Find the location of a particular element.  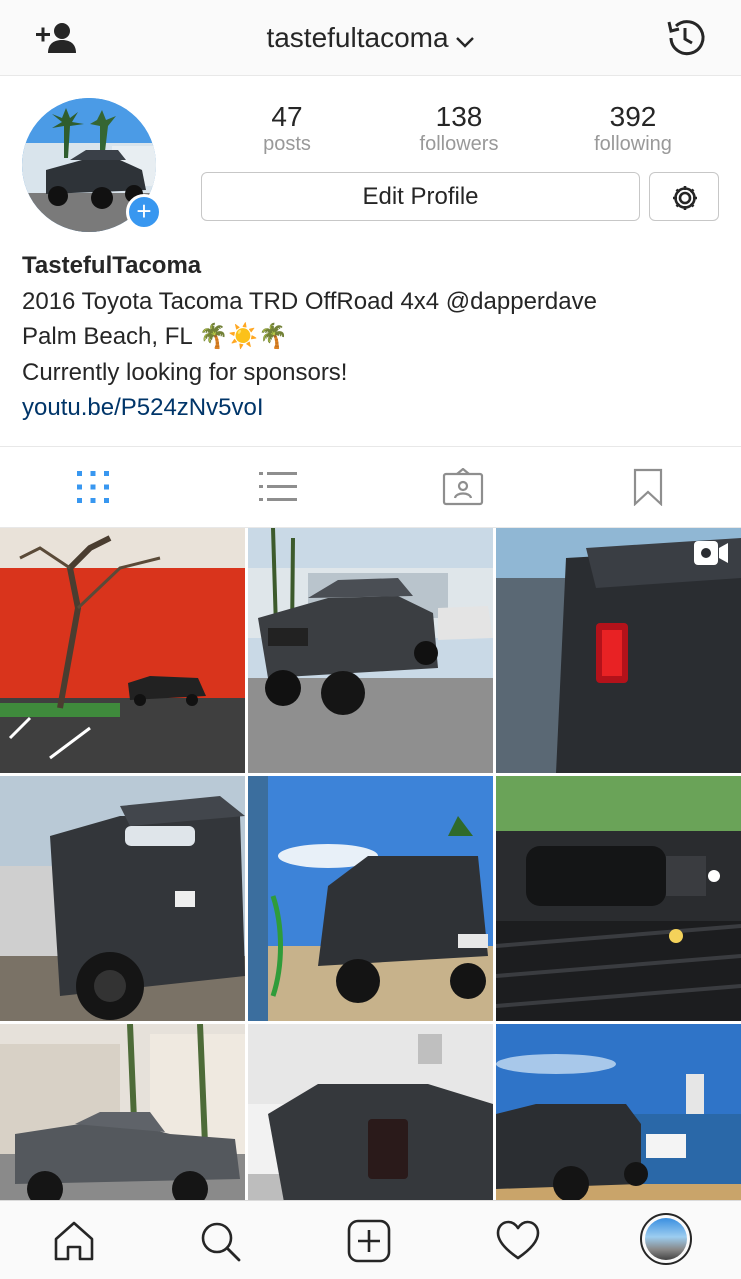

grid-icon is located at coordinates (92, 487).